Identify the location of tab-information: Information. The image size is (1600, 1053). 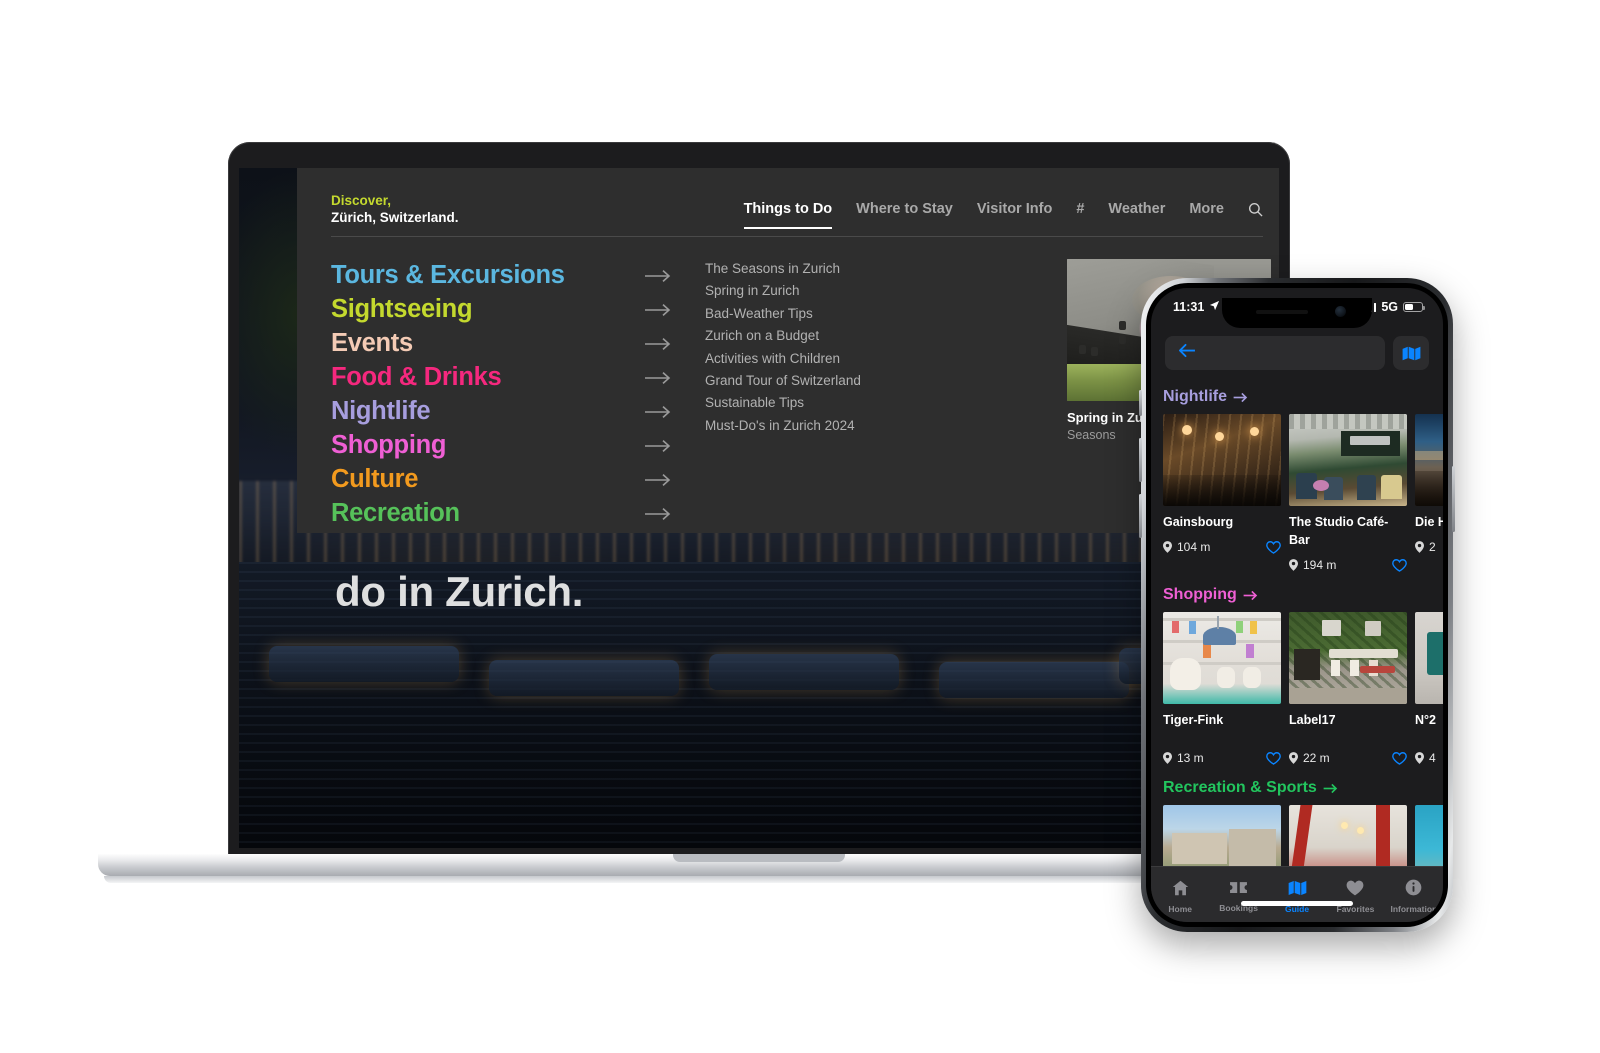
(1414, 896).